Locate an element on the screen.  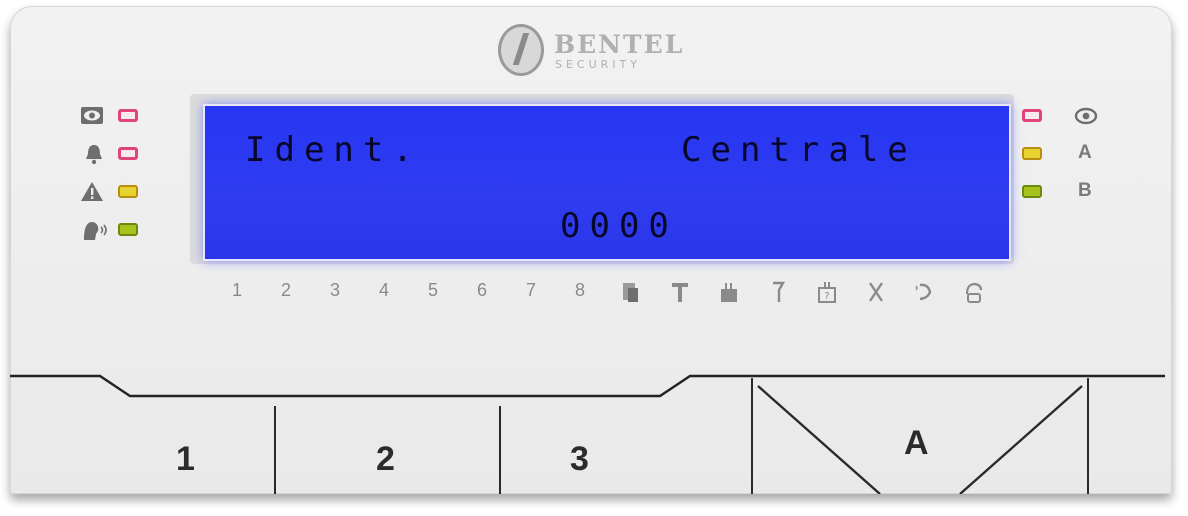
zone-number: 5 is located at coordinates (433, 290).